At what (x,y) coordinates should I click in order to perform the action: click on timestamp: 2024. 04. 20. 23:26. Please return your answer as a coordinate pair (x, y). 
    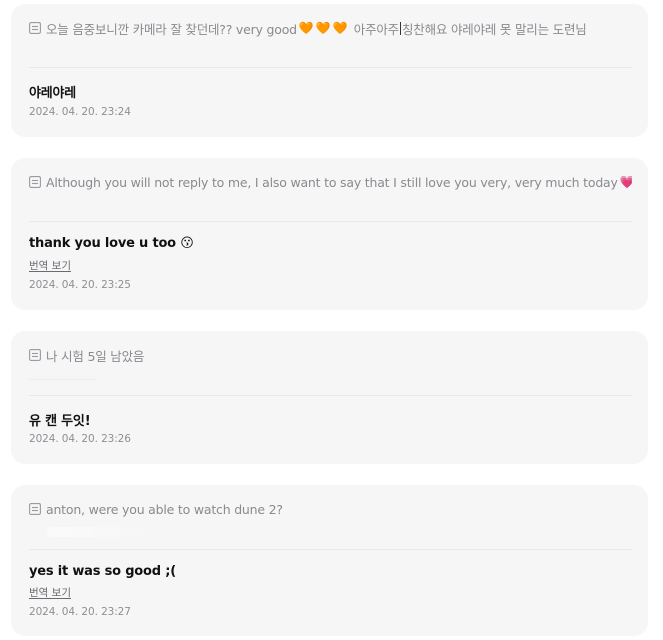
    Looking at the image, I should click on (80, 439).